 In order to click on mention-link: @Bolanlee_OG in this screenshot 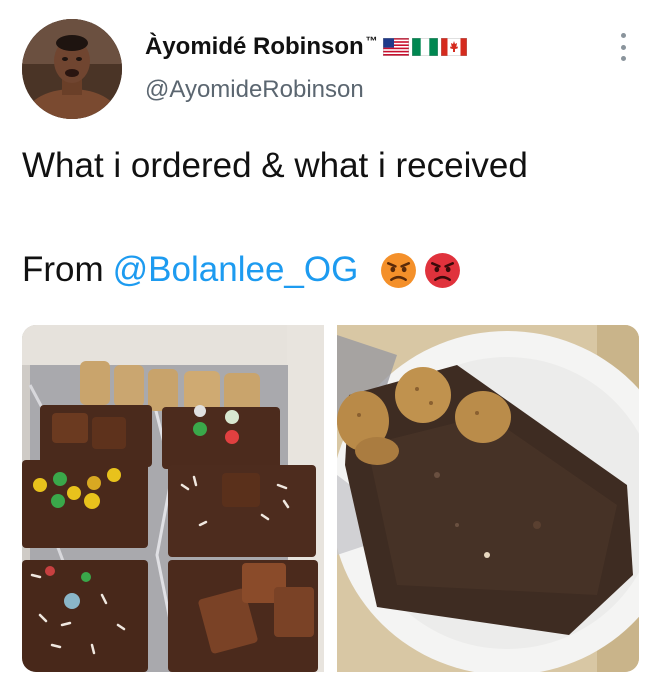, I will do `click(236, 270)`.